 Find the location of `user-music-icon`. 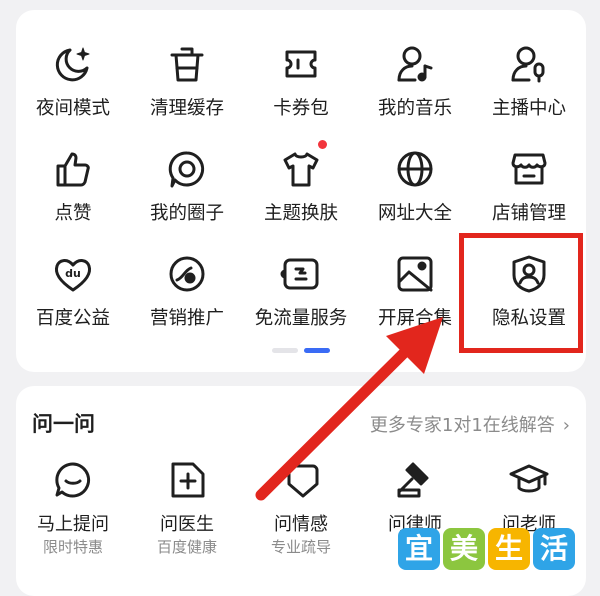

user-music-icon is located at coordinates (415, 64).